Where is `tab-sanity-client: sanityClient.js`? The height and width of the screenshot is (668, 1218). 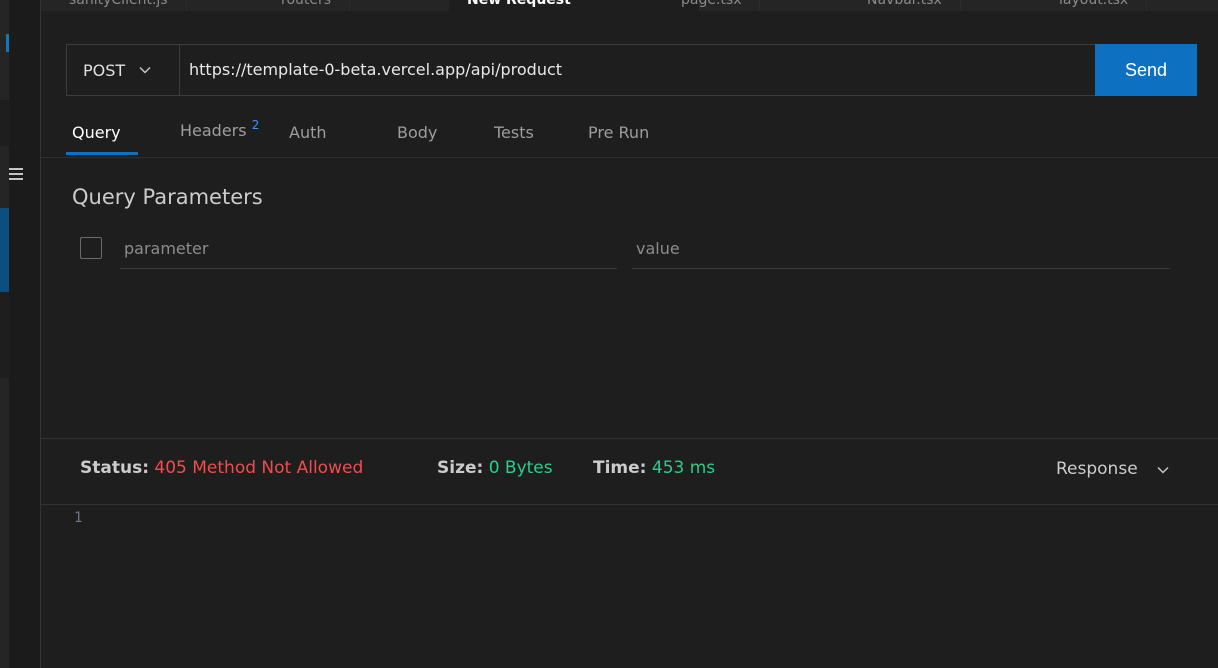 tab-sanity-client: sanityClient.js is located at coordinates (119, 5).